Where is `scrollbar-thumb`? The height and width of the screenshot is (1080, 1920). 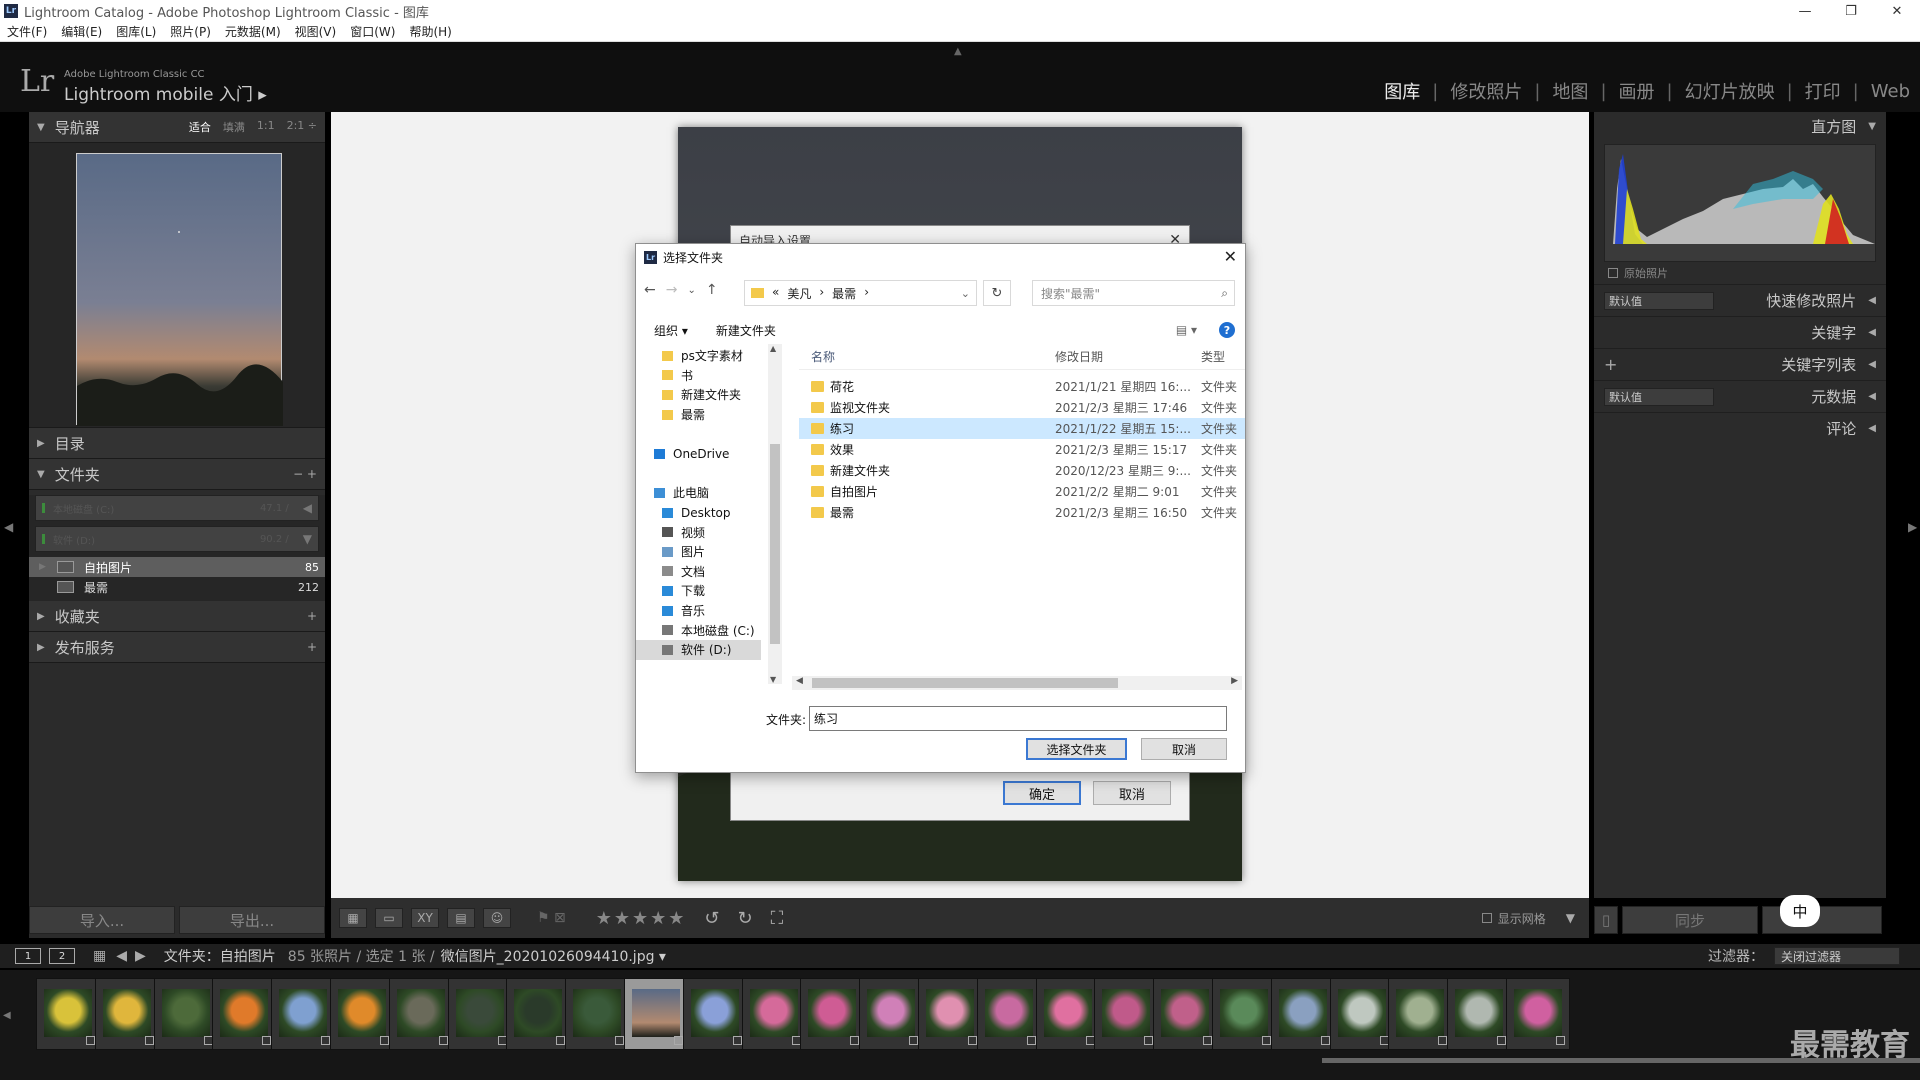
scrollbar-thumb is located at coordinates (965, 683).